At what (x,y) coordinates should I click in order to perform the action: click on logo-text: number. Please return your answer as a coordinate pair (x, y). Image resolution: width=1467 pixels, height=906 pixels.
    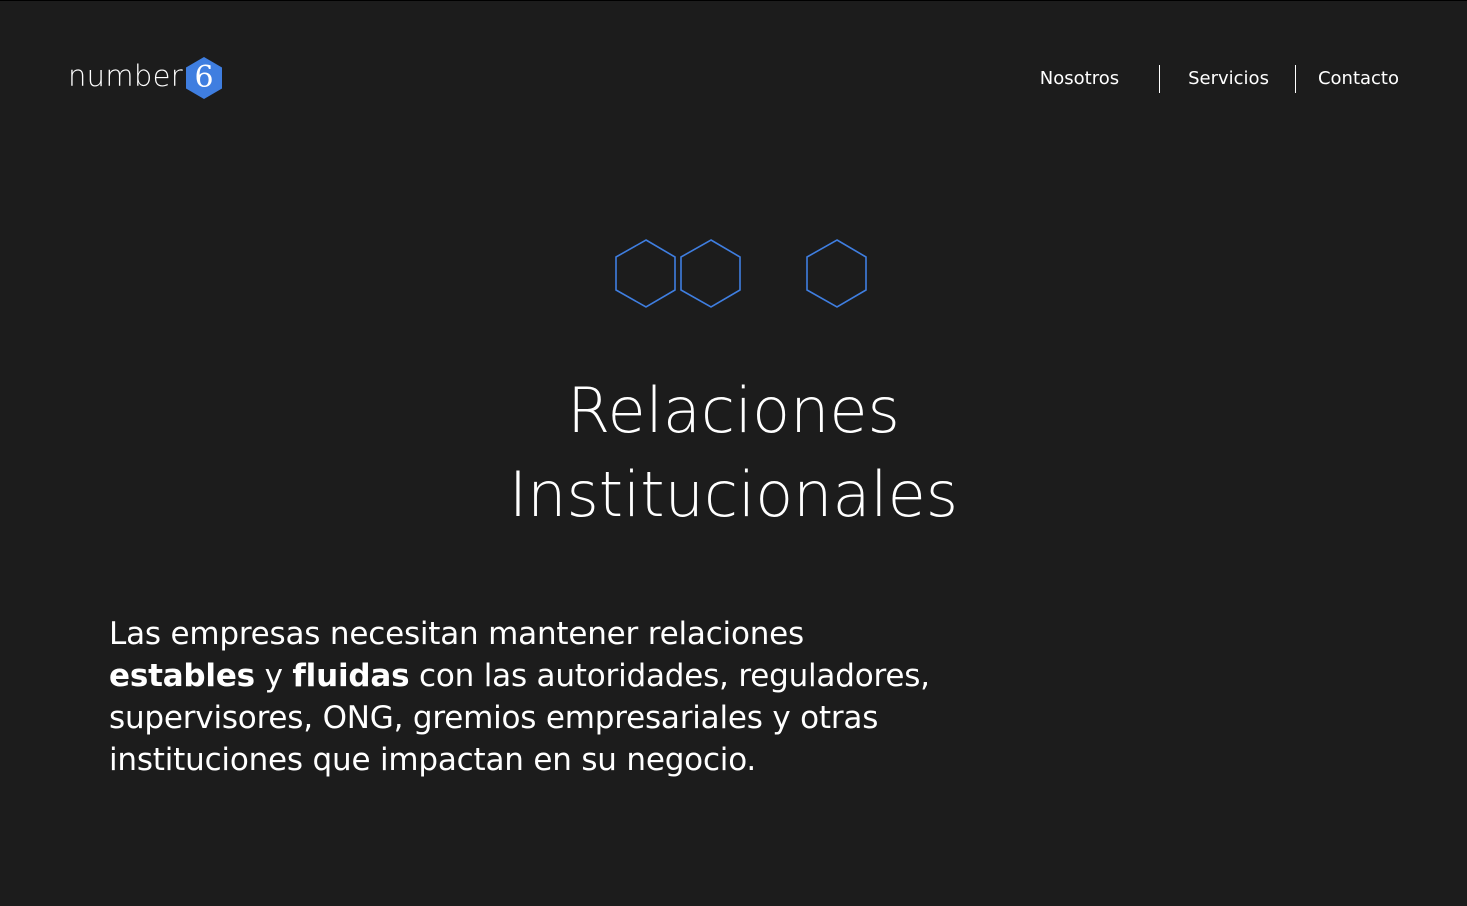
    Looking at the image, I should click on (125, 76).